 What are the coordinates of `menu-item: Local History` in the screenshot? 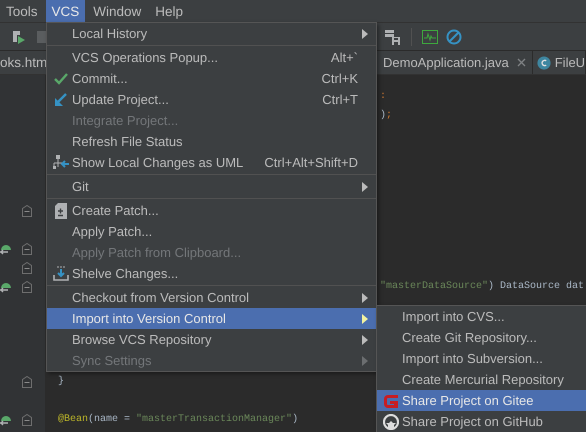 It's located at (211, 33).